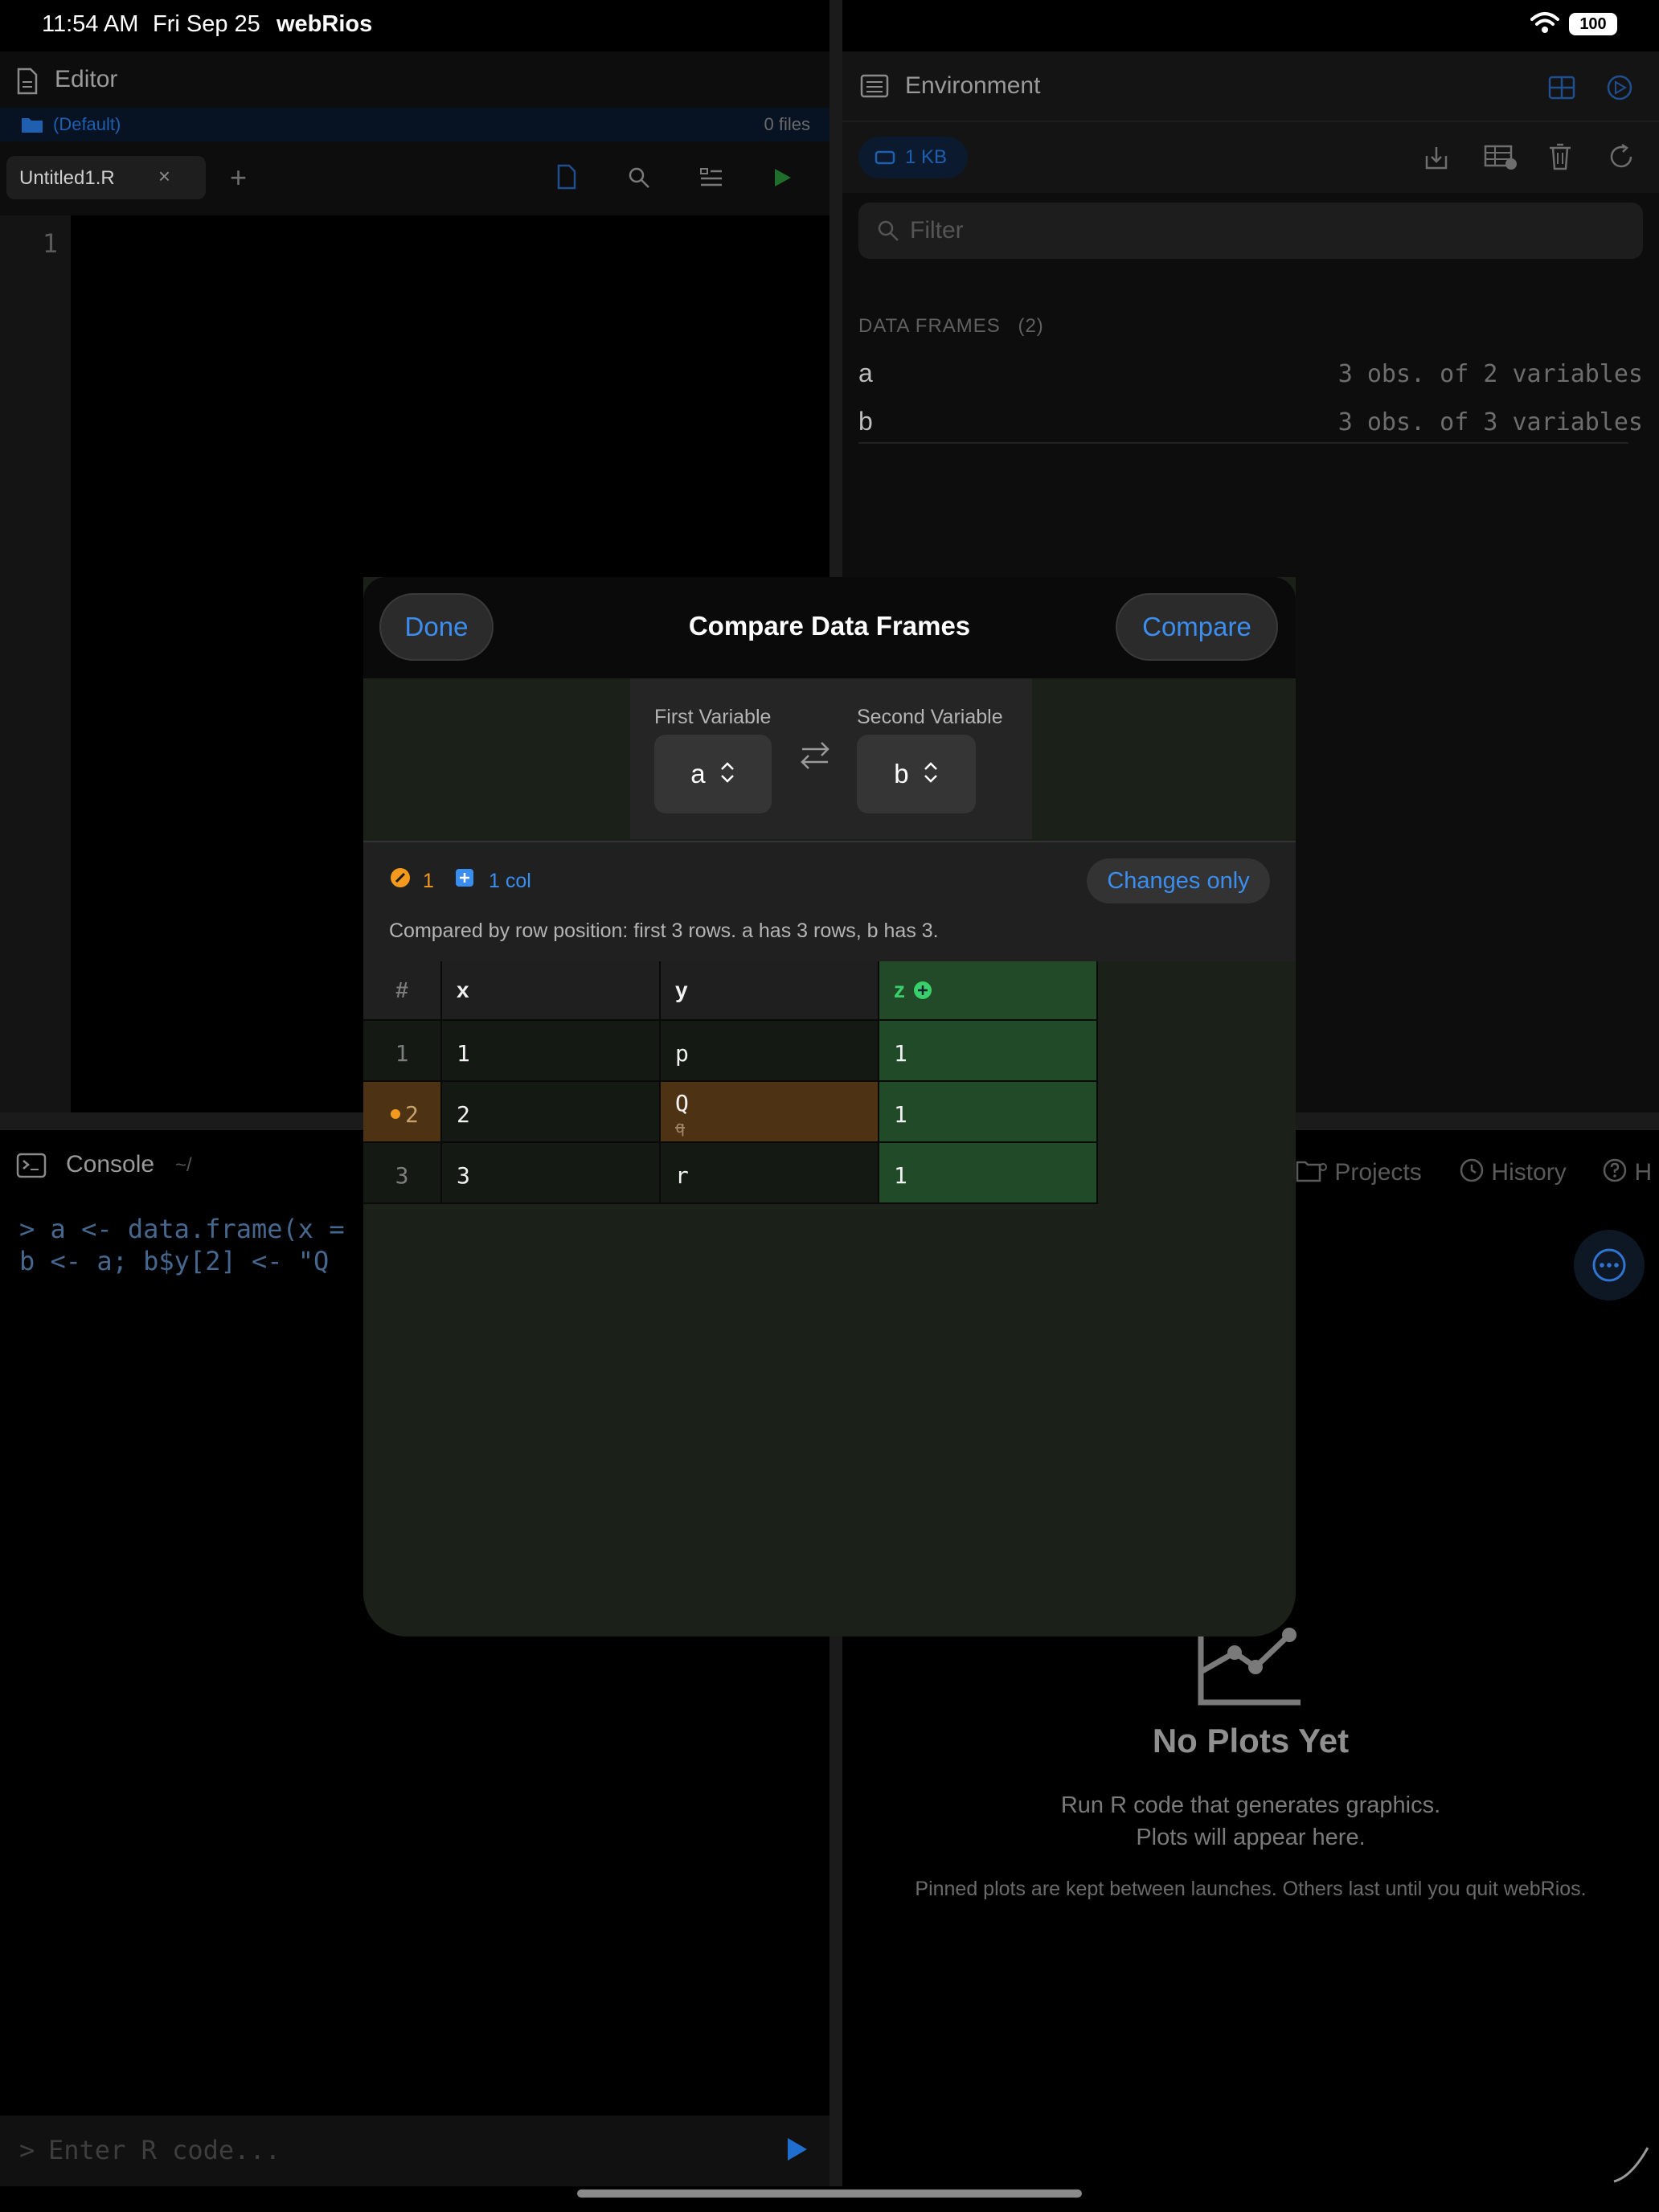 This screenshot has width=1659, height=2212. Describe the element at coordinates (680, 1127) in the screenshot. I see `old-value: q` at that location.